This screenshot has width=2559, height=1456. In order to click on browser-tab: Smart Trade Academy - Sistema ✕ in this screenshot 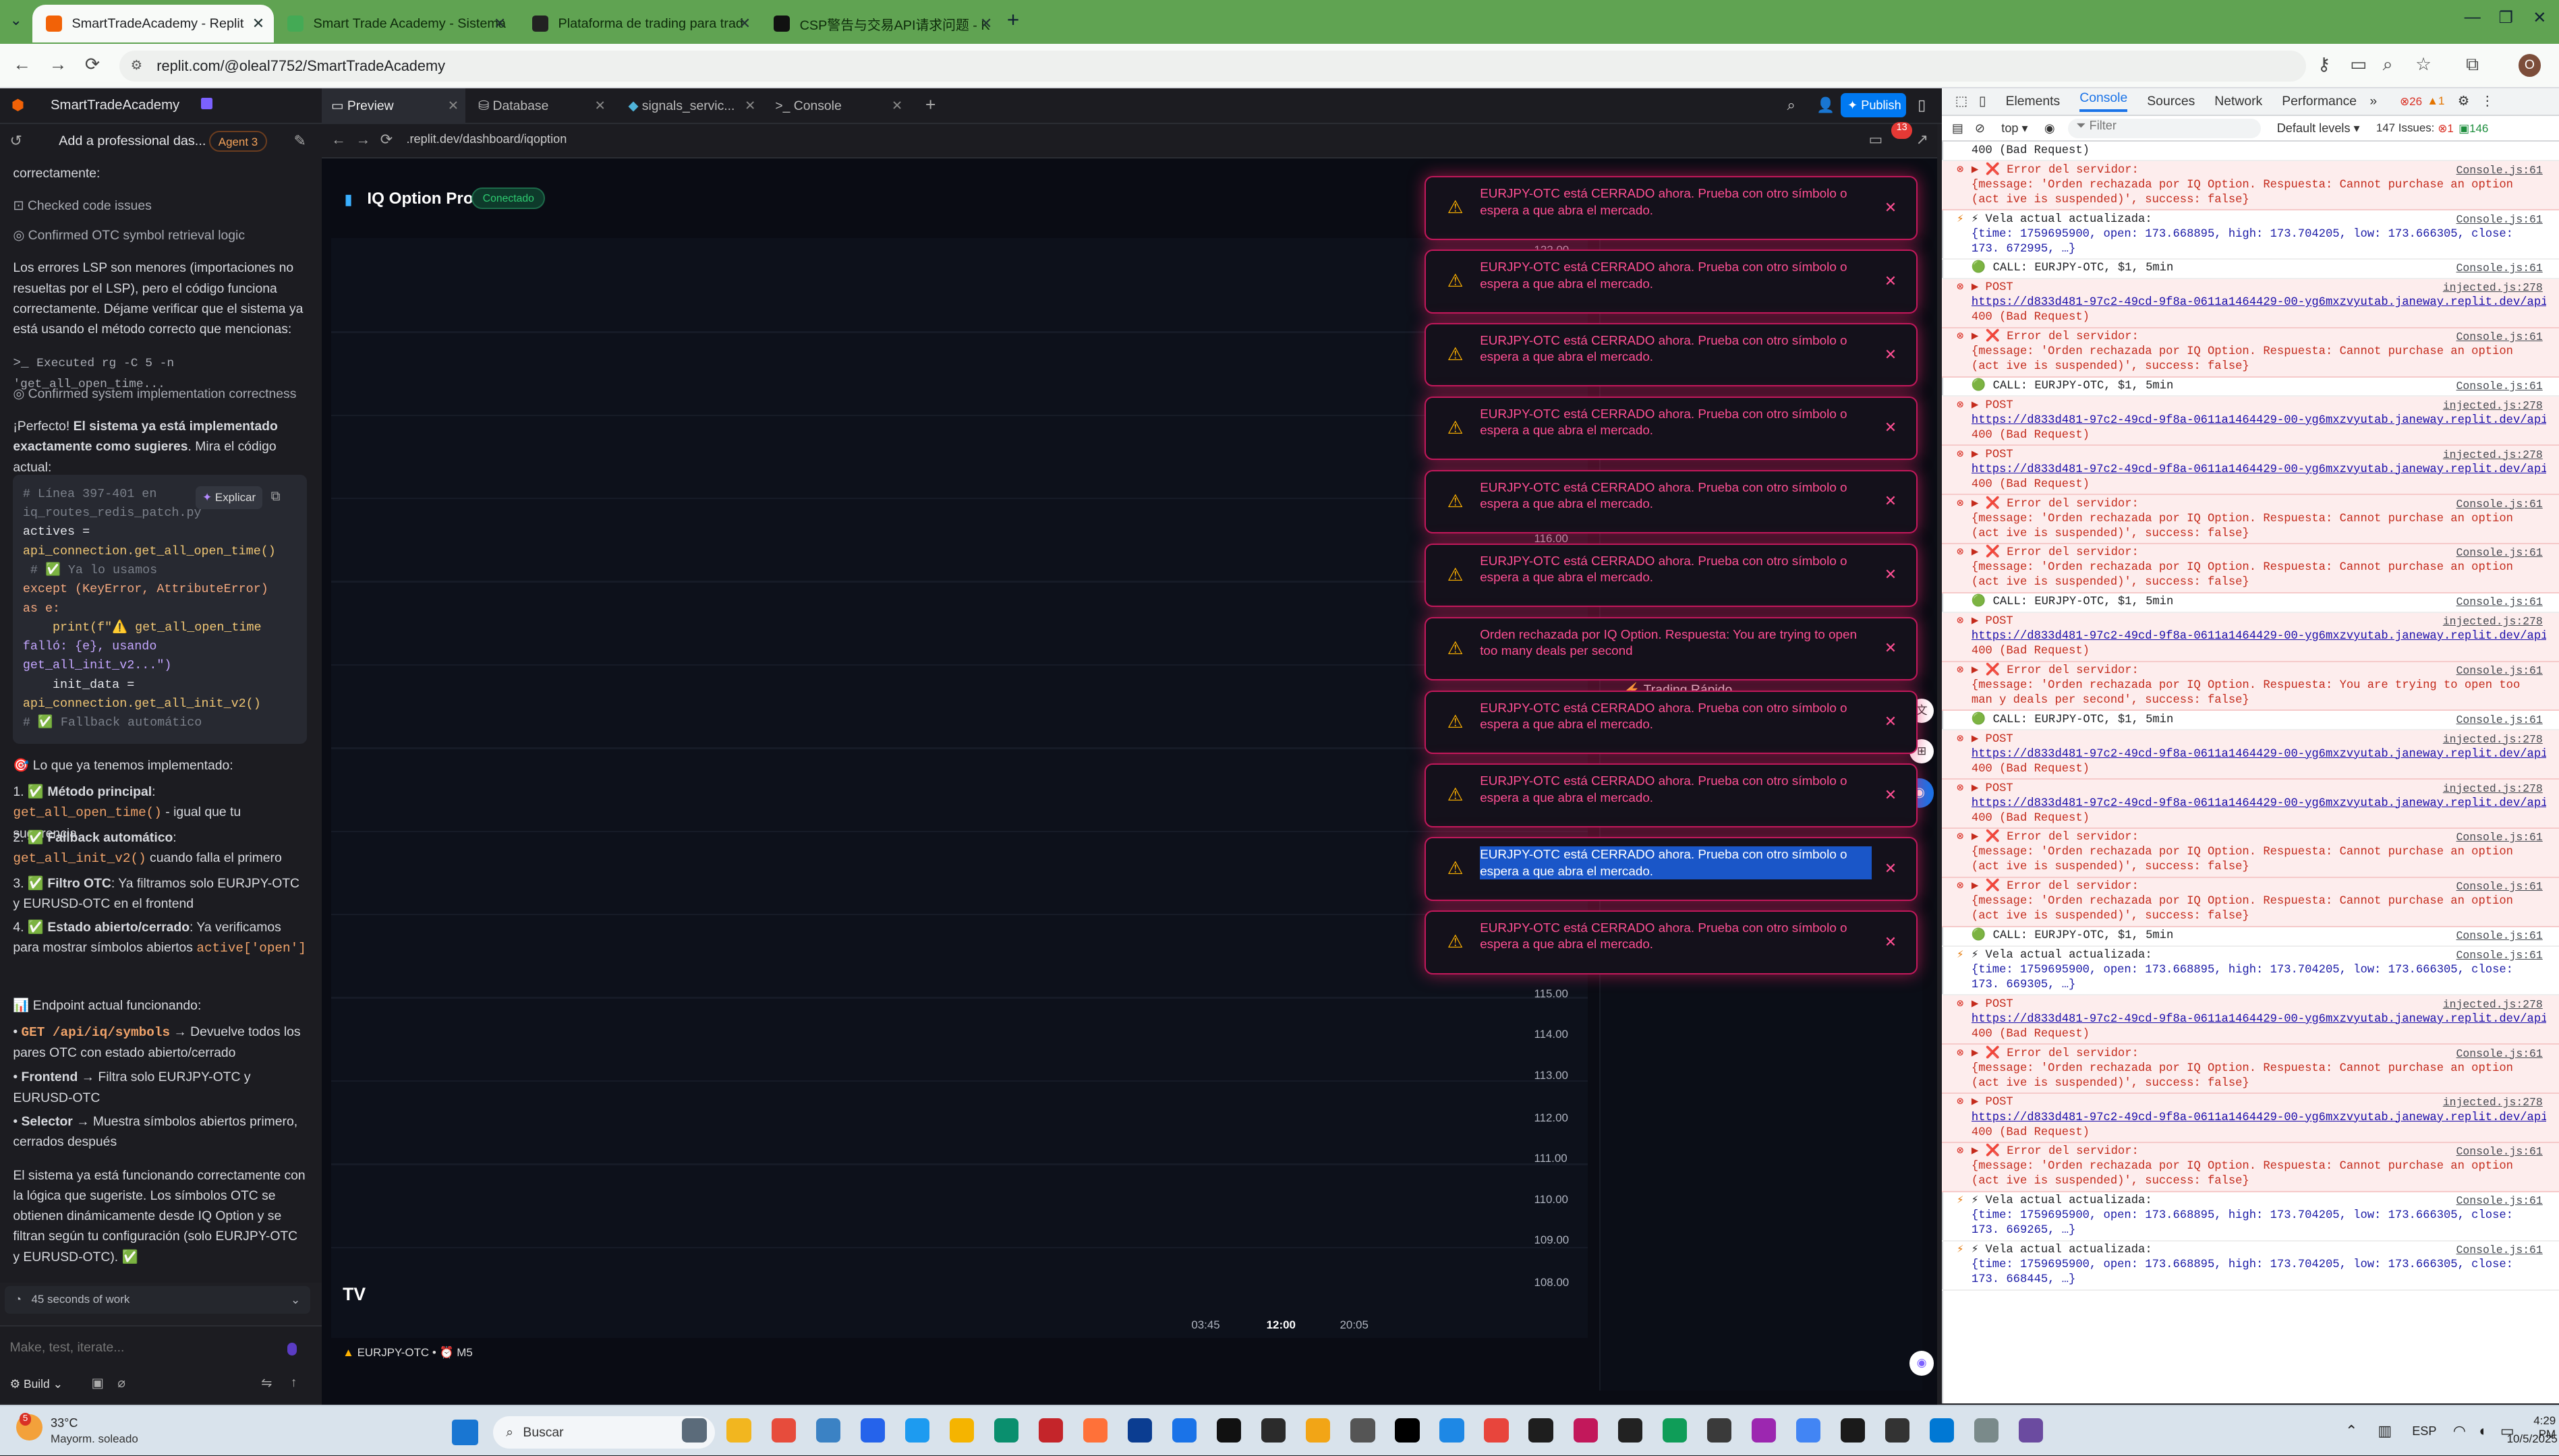, I will do `click(395, 23)`.